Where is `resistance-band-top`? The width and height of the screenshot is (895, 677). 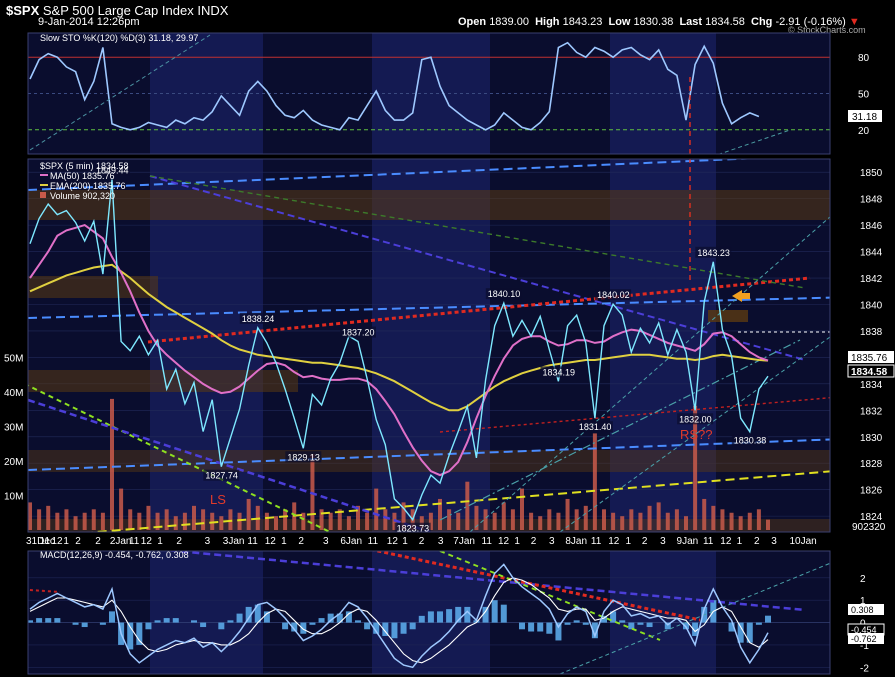 resistance-band-top is located at coordinates (429, 205).